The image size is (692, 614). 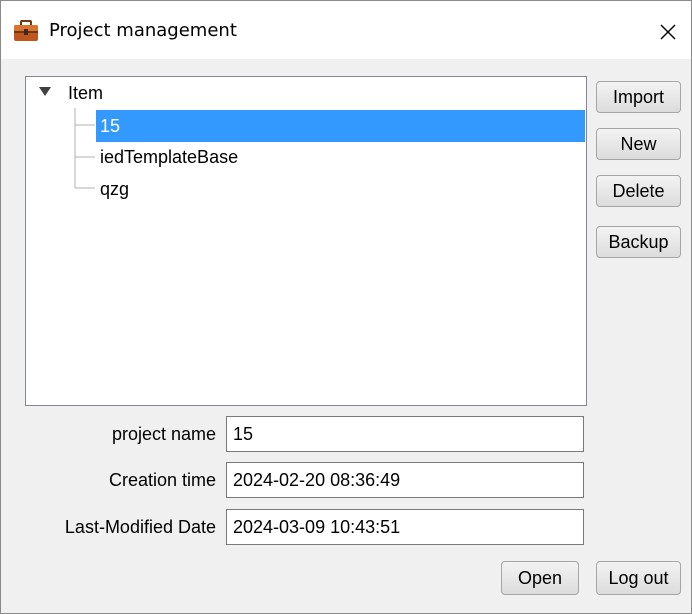 I want to click on tree-item-label: 15, so click(x=110, y=126).